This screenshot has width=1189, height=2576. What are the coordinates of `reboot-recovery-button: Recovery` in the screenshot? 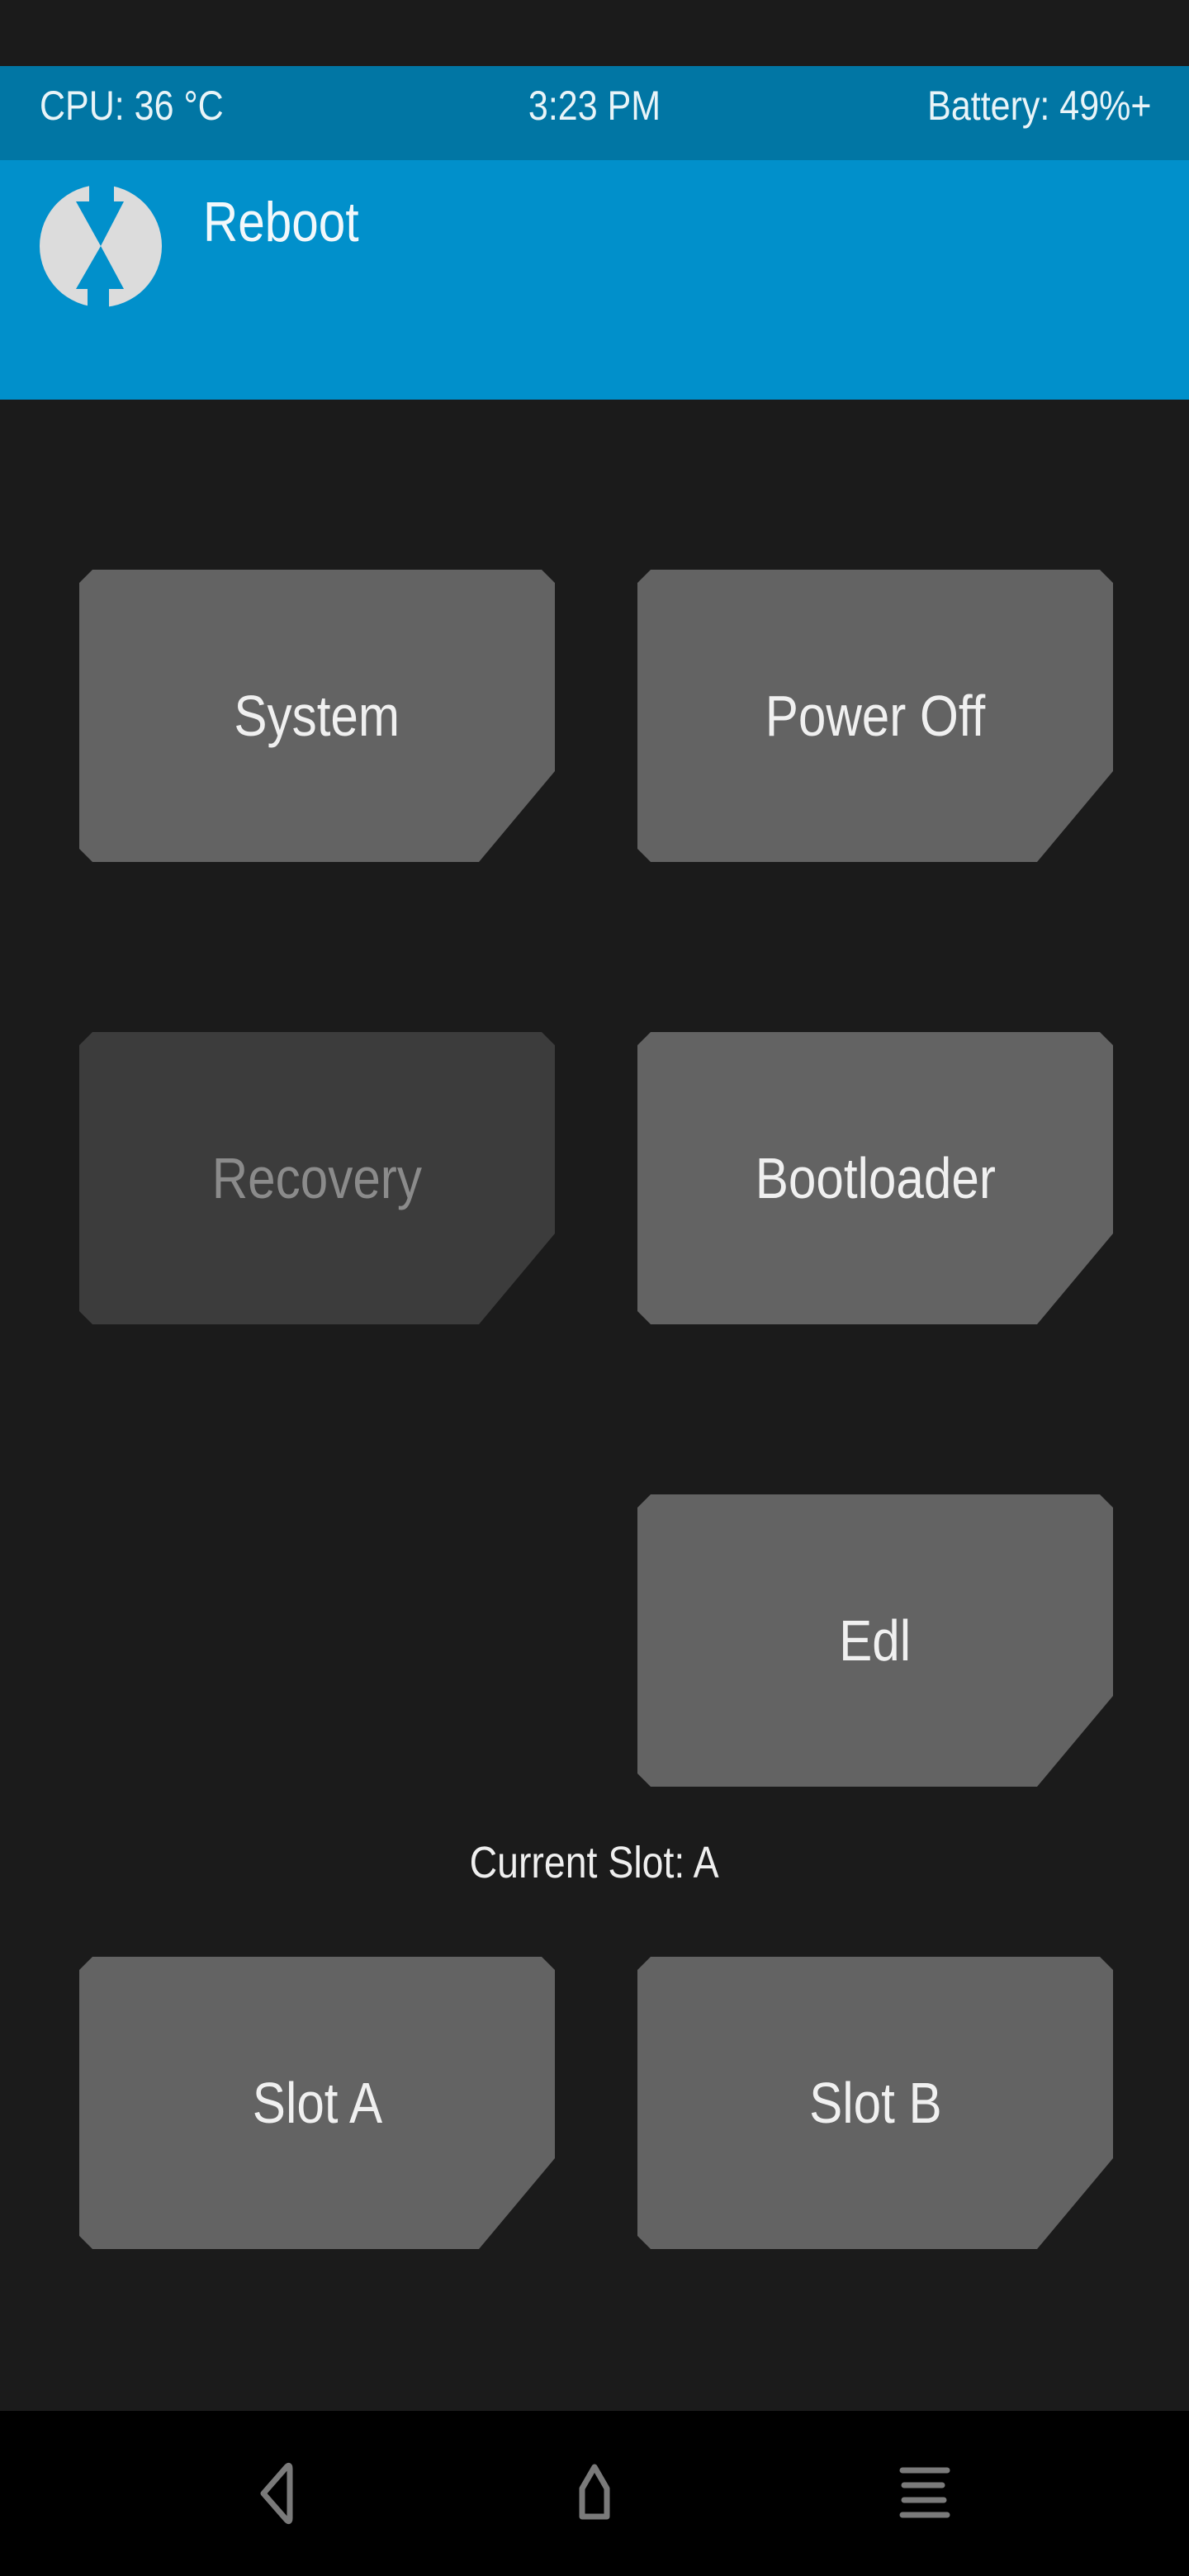 It's located at (317, 1178).